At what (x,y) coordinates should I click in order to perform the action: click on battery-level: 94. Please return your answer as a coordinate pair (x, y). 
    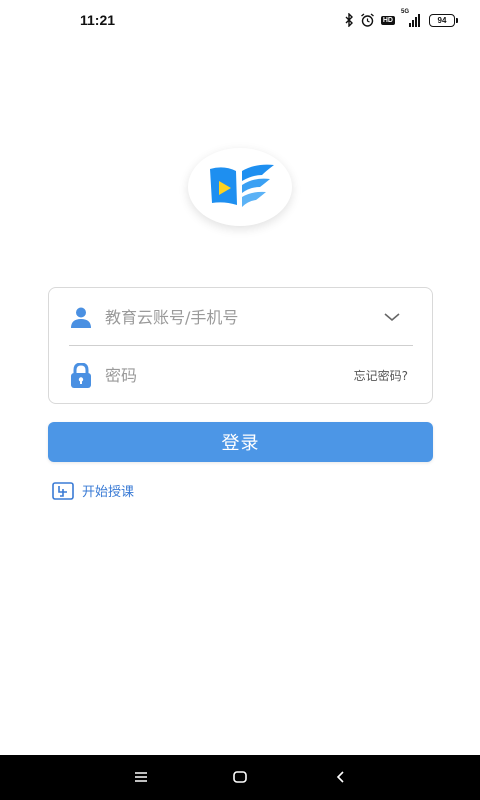
    Looking at the image, I should click on (442, 20).